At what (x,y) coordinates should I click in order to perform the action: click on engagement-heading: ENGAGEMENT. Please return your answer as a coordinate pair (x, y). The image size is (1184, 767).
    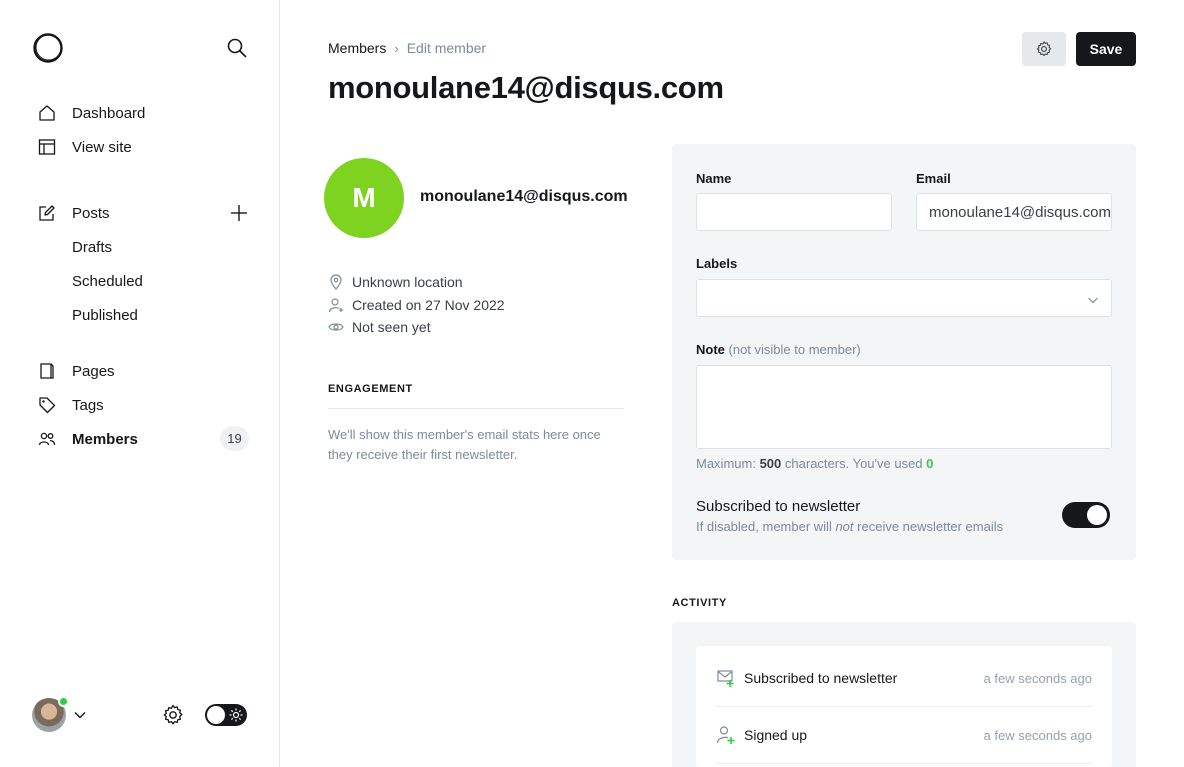
    Looking at the image, I should click on (370, 389).